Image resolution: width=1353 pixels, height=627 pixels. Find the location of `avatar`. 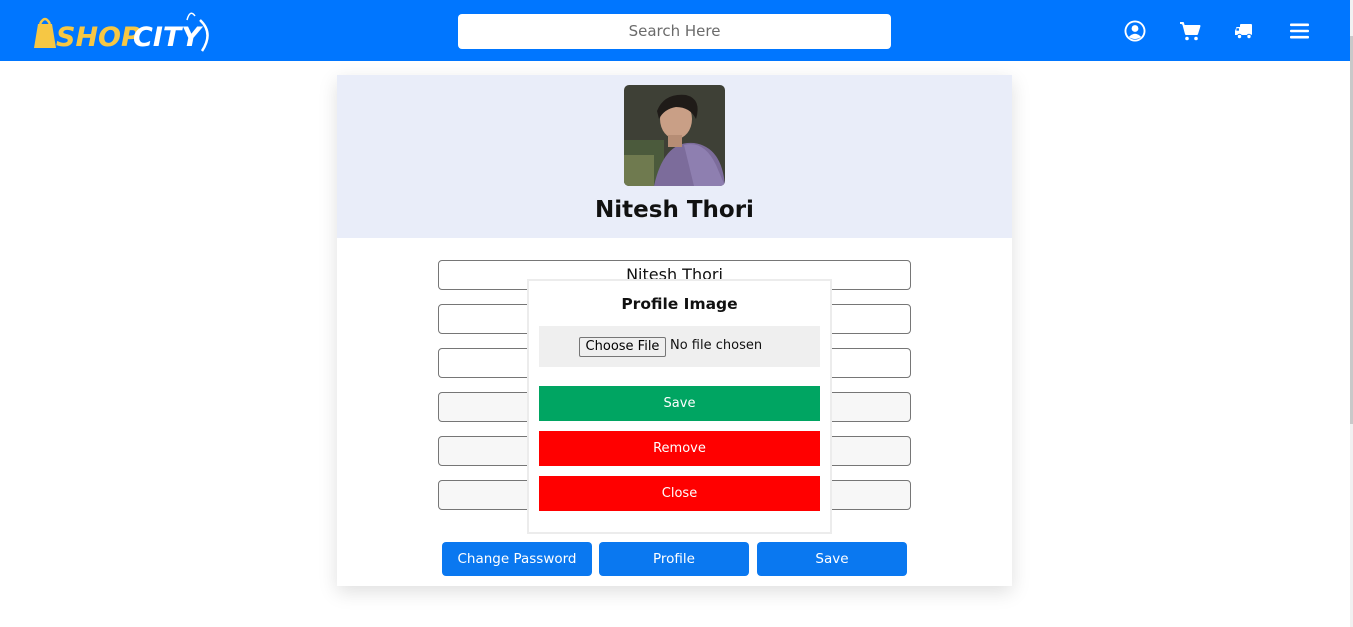

avatar is located at coordinates (674, 135).